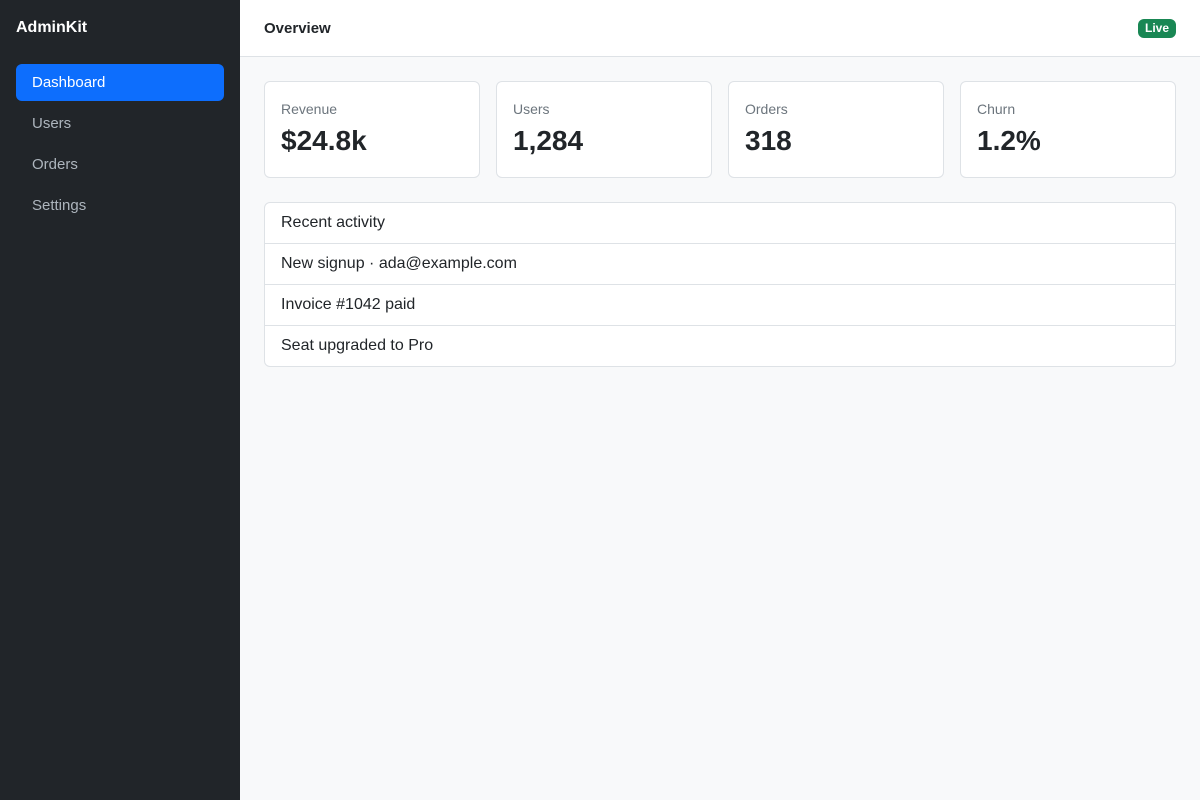  I want to click on stat-label: Churn, so click(996, 109).